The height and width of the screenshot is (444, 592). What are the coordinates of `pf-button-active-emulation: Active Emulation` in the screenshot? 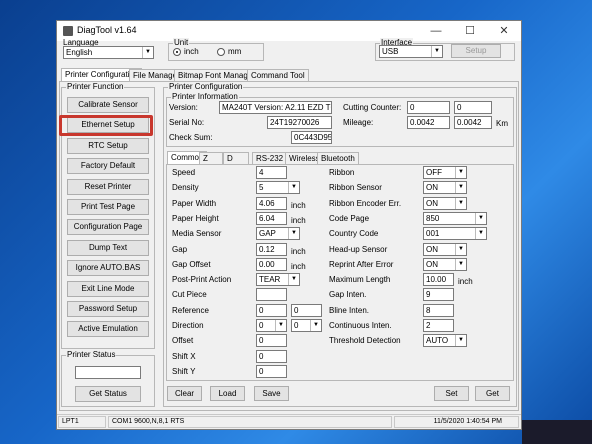 It's located at (108, 329).